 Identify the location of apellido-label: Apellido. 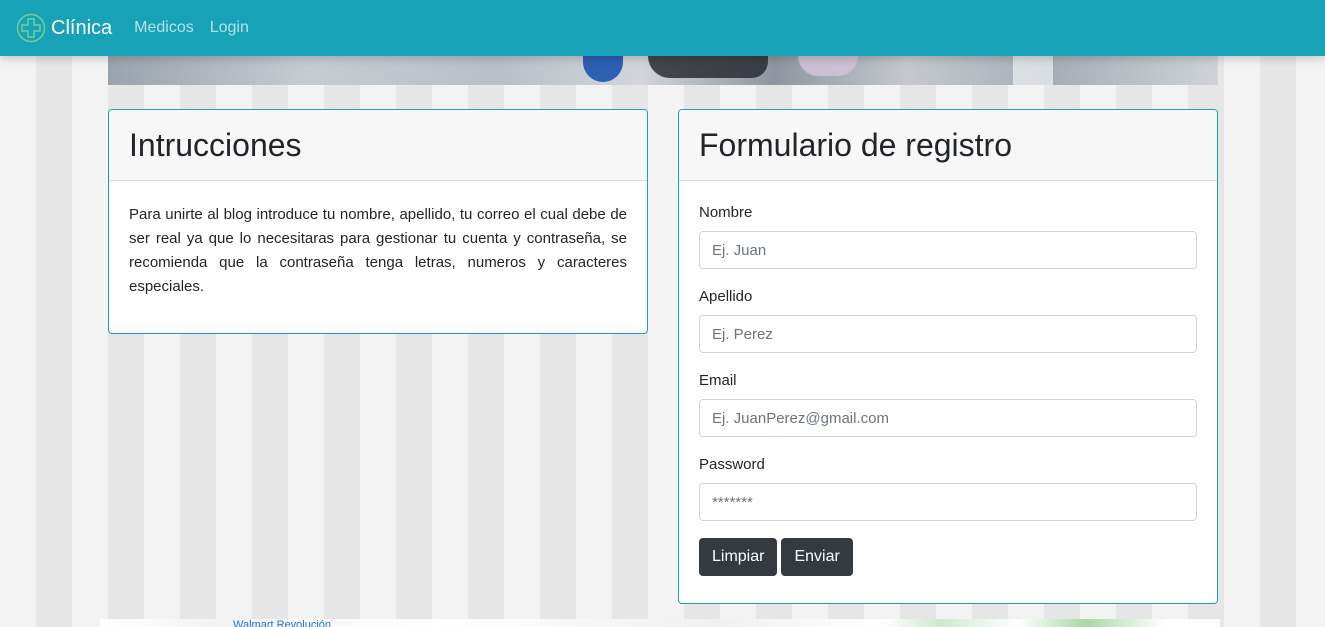
(726, 296).